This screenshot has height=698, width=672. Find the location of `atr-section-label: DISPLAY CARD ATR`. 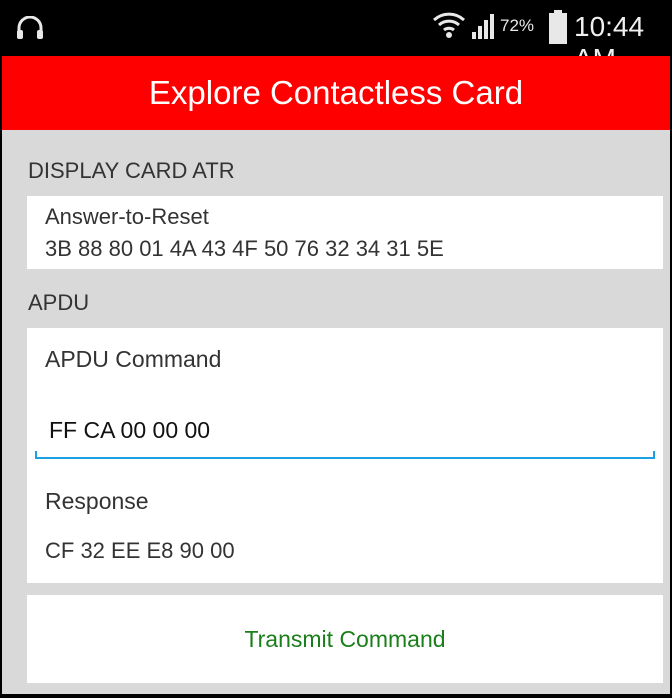

atr-section-label: DISPLAY CARD ATR is located at coordinates (131, 170).